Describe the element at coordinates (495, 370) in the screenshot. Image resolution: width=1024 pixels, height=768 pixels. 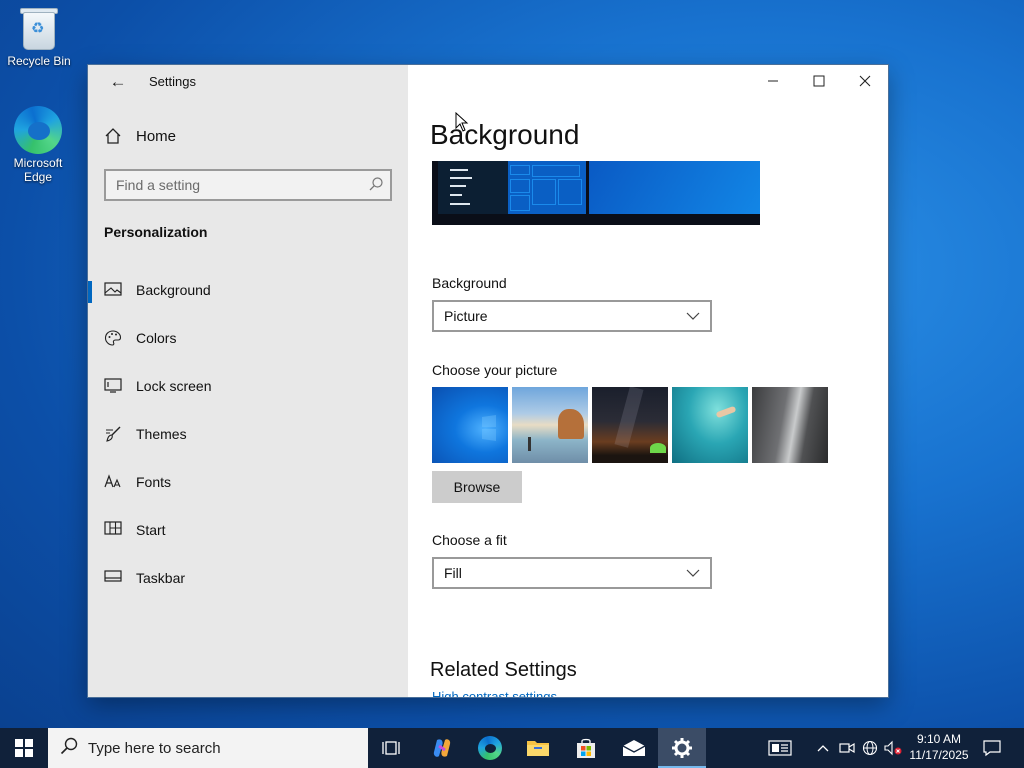
I see `choose-picture-label: Choose your picture` at that location.